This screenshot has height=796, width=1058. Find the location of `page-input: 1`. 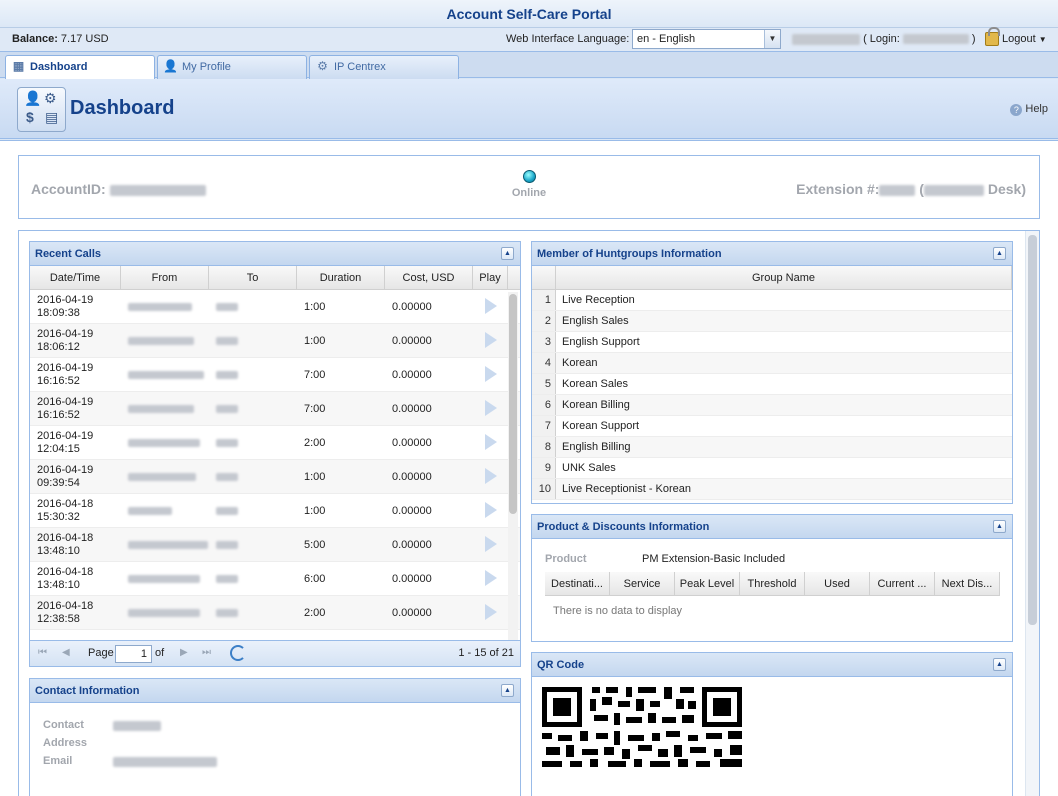

page-input: 1 is located at coordinates (133, 654).